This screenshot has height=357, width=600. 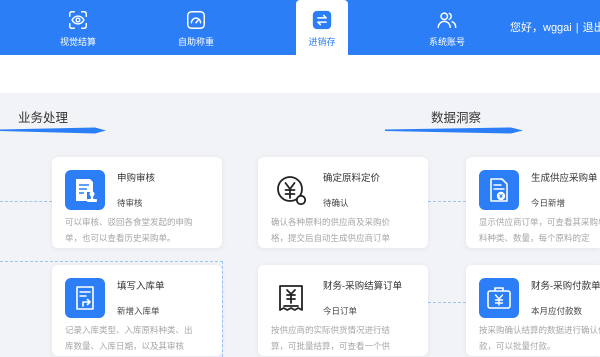 What do you see at coordinates (291, 190) in the screenshot?
I see `yen-coin-icon` at bounding box center [291, 190].